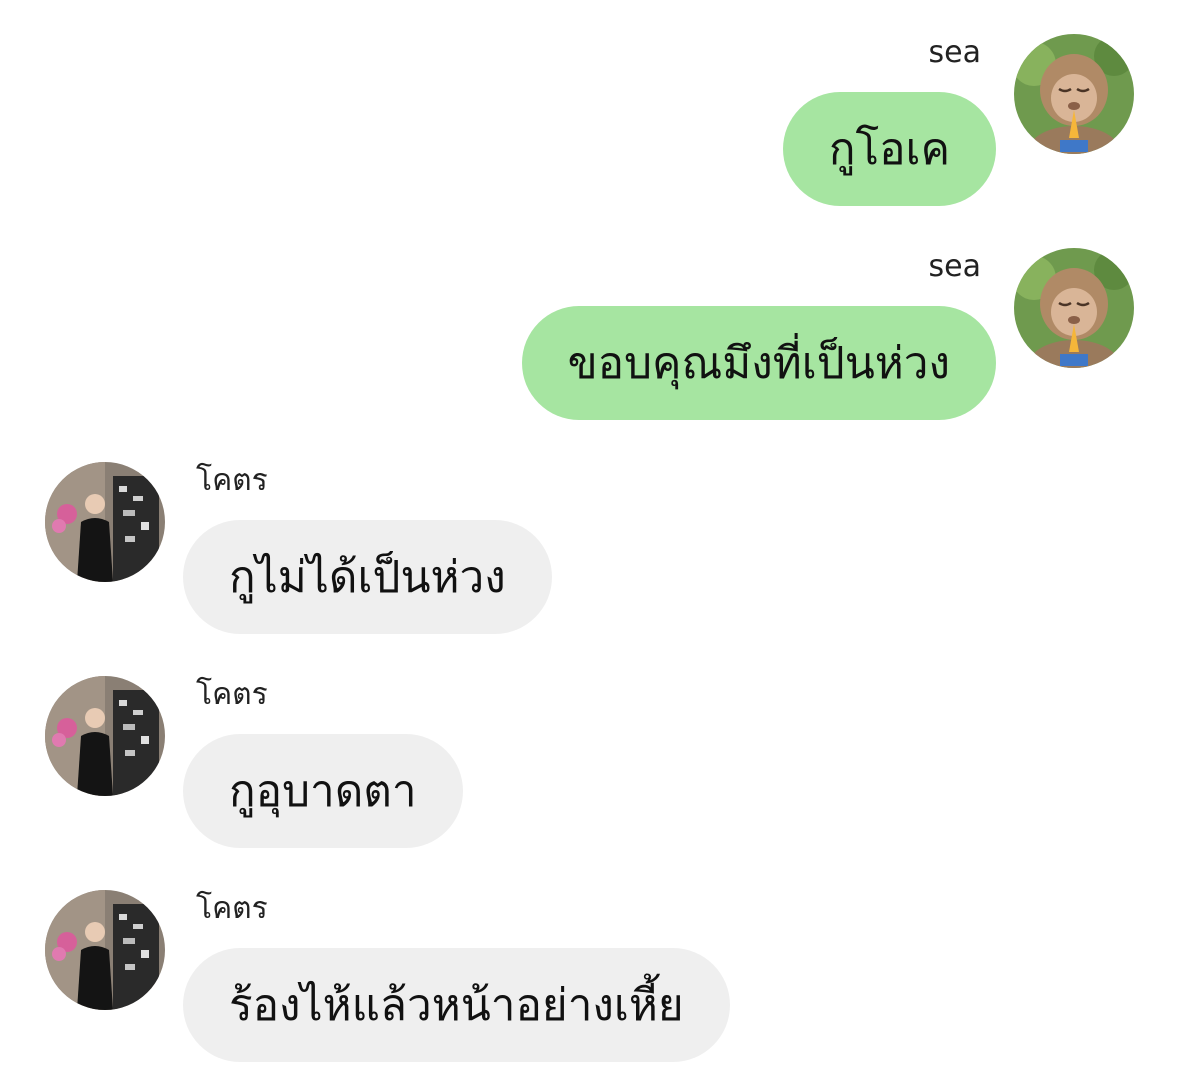  Describe the element at coordinates (758, 363) in the screenshot. I see `message-bubble: ขอบคุณมึงที่เป็นห่วง` at that location.